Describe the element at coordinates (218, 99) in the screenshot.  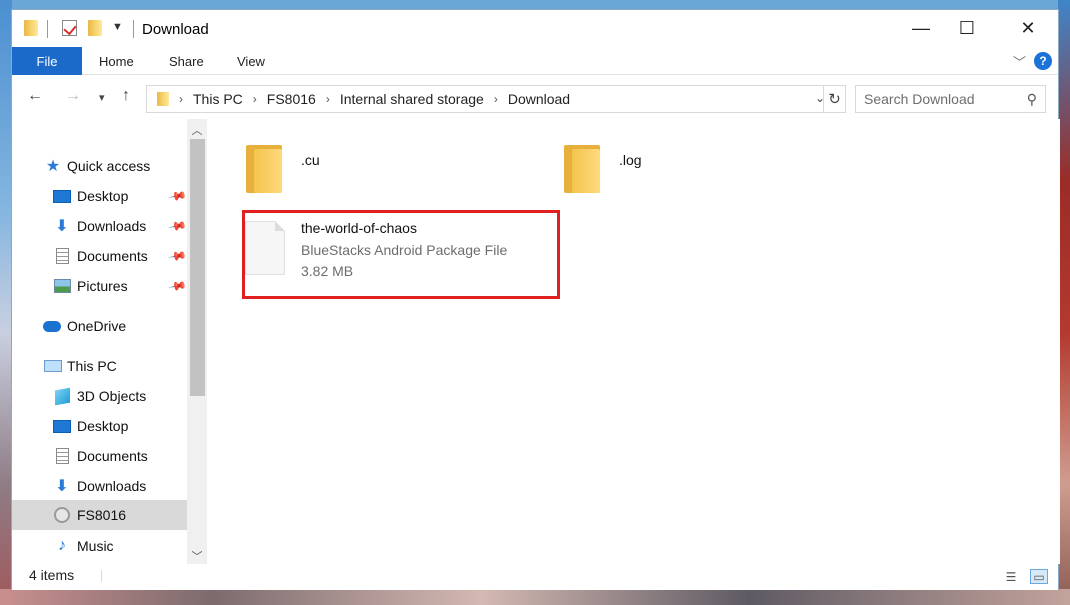
I see `breadcrumb-this-pc: This PC` at that location.